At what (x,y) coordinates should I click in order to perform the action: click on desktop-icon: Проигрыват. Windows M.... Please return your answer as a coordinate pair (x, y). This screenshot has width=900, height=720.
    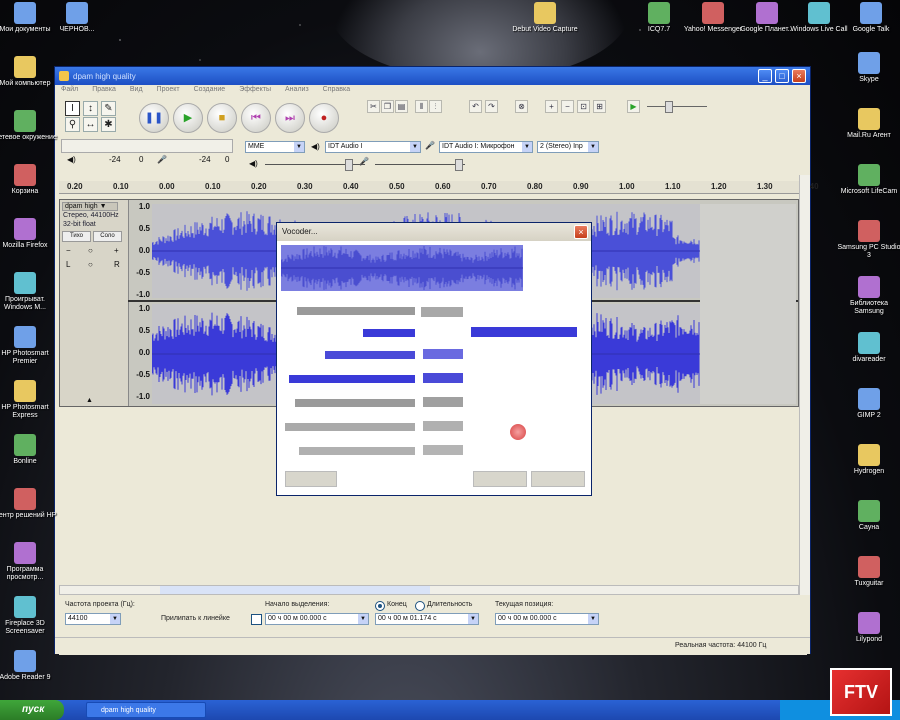
    Looking at the image, I should click on (29, 292).